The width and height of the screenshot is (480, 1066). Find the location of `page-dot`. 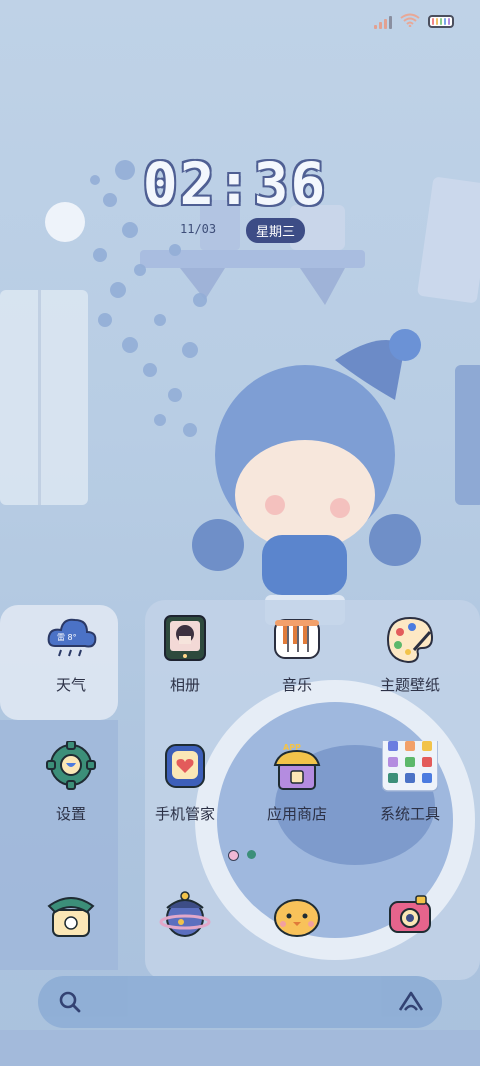

page-dot is located at coordinates (251, 854).